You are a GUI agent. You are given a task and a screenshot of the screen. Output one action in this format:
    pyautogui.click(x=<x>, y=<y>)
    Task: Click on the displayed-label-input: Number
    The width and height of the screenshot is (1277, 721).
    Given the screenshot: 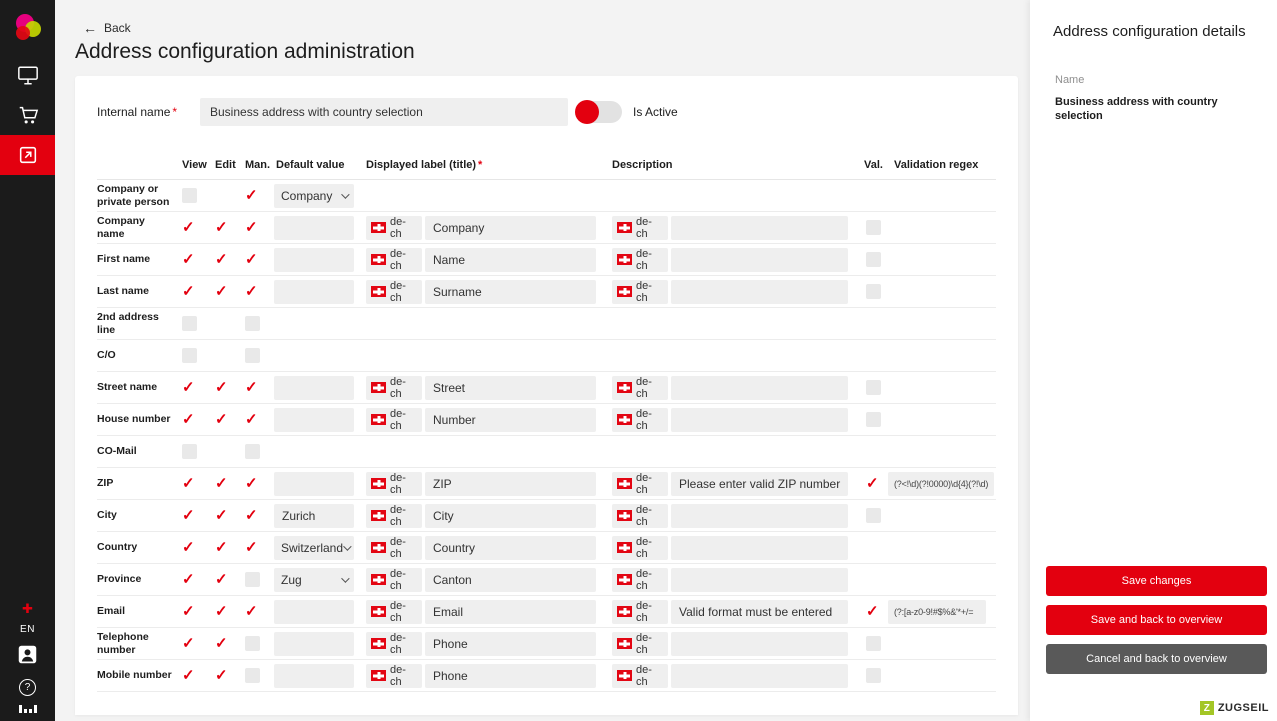 What is the action you would take?
    pyautogui.click(x=510, y=419)
    